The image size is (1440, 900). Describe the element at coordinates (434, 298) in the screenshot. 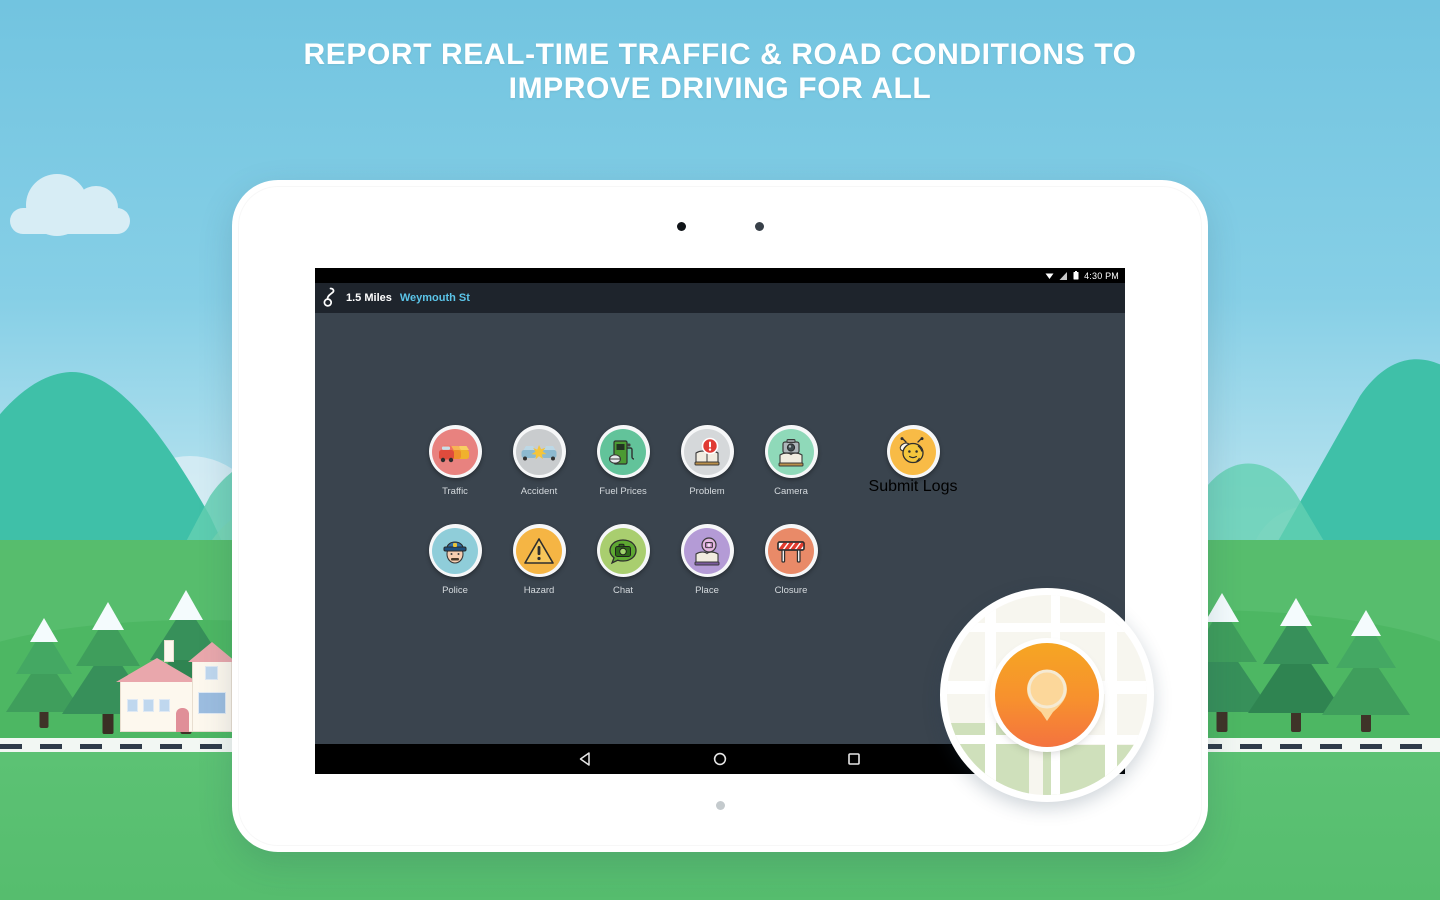

I see `street-name: Weymouth St` at that location.